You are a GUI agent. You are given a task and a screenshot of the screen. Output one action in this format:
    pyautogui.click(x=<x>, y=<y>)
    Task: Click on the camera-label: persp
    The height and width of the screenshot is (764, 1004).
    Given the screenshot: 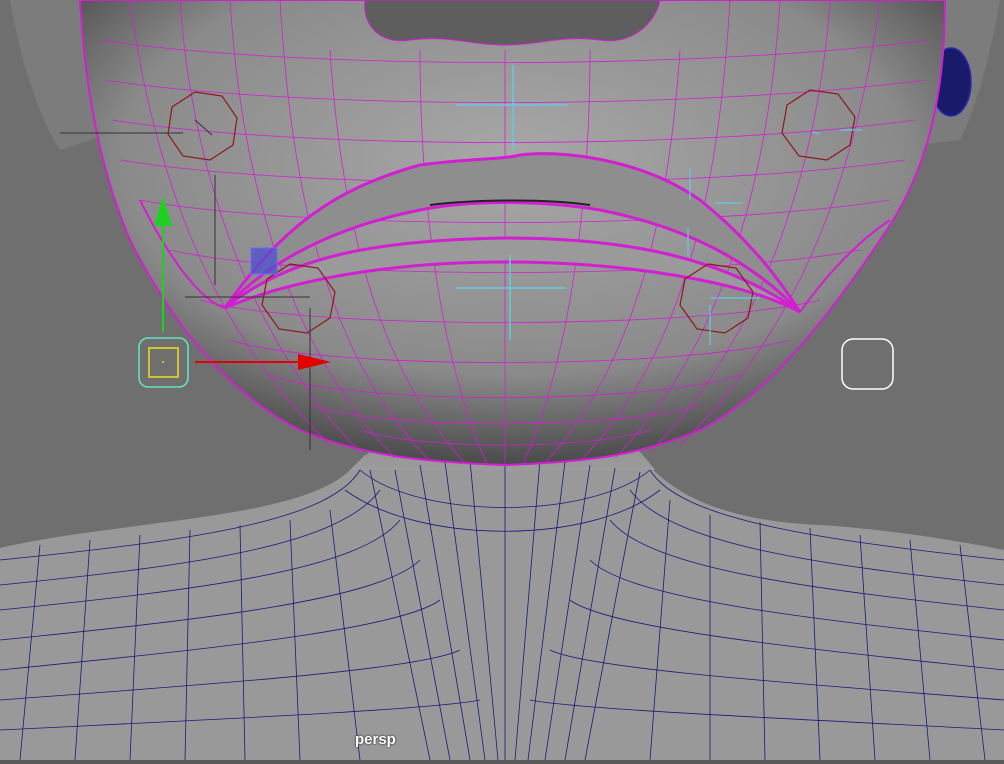 What is the action you would take?
    pyautogui.click(x=375, y=739)
    